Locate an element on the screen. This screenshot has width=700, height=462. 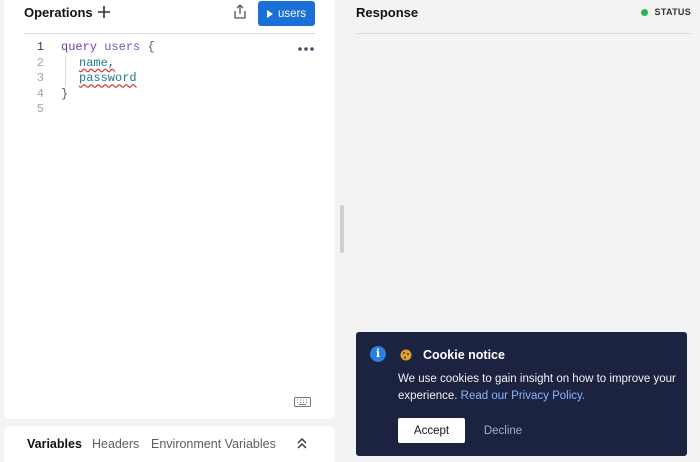
line-number: 3 is located at coordinates (40, 78).